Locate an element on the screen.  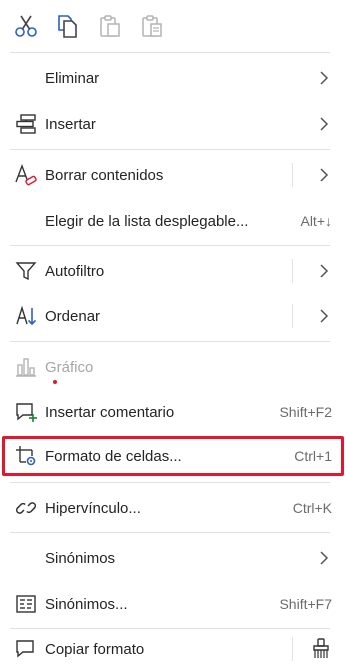
clear-contents-icon is located at coordinates (26, 175).